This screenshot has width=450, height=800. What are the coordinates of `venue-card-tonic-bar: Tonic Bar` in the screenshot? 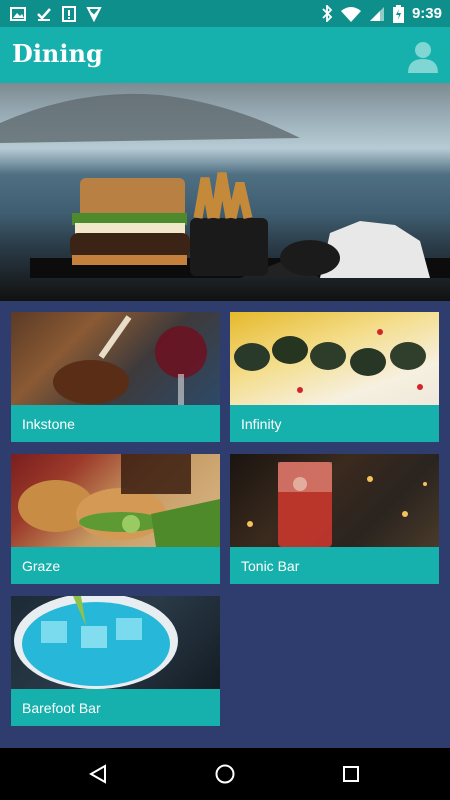 It's located at (334, 519).